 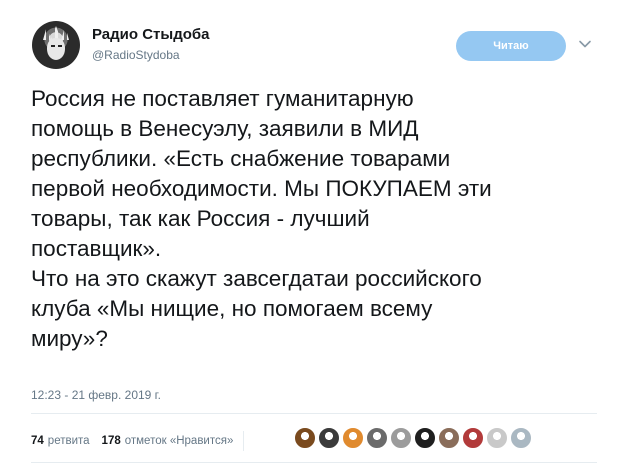 I want to click on author-handle: @RadioStydoba, so click(x=136, y=55).